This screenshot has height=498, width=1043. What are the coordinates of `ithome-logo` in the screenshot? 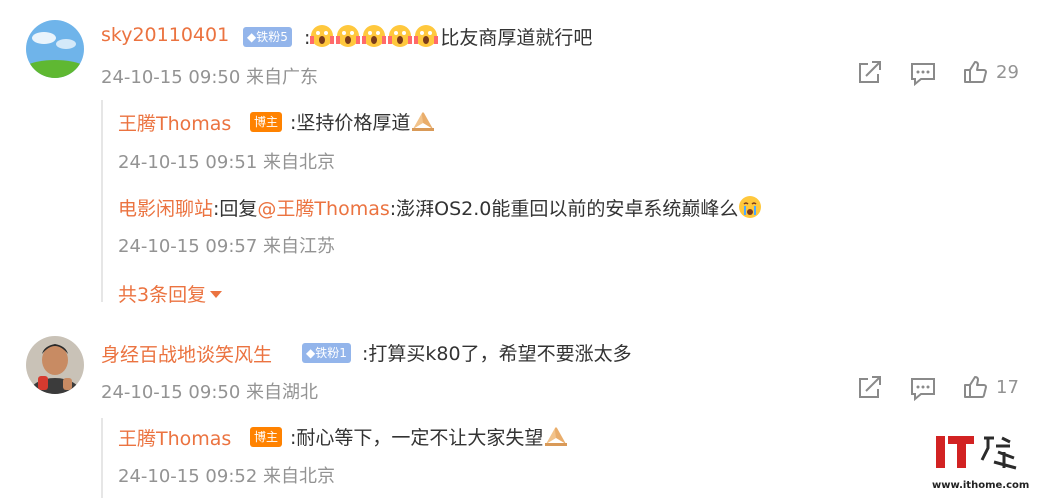 It's located at (976, 453).